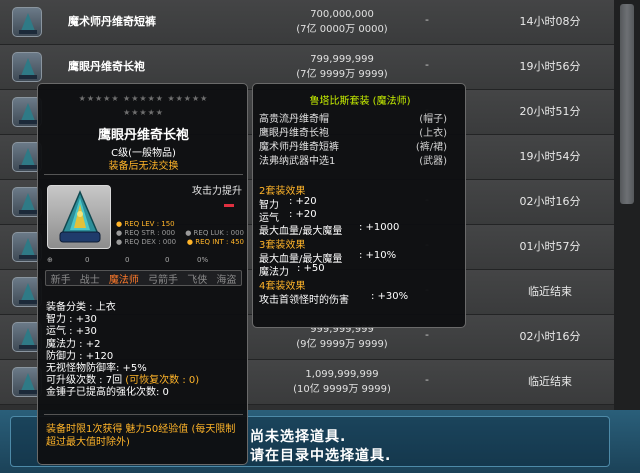 The height and width of the screenshot is (473, 640). What do you see at coordinates (334, 298) in the screenshot?
I see `set-effect-stat: 攻击首领怪时的伤害: +30%` at bounding box center [334, 298].